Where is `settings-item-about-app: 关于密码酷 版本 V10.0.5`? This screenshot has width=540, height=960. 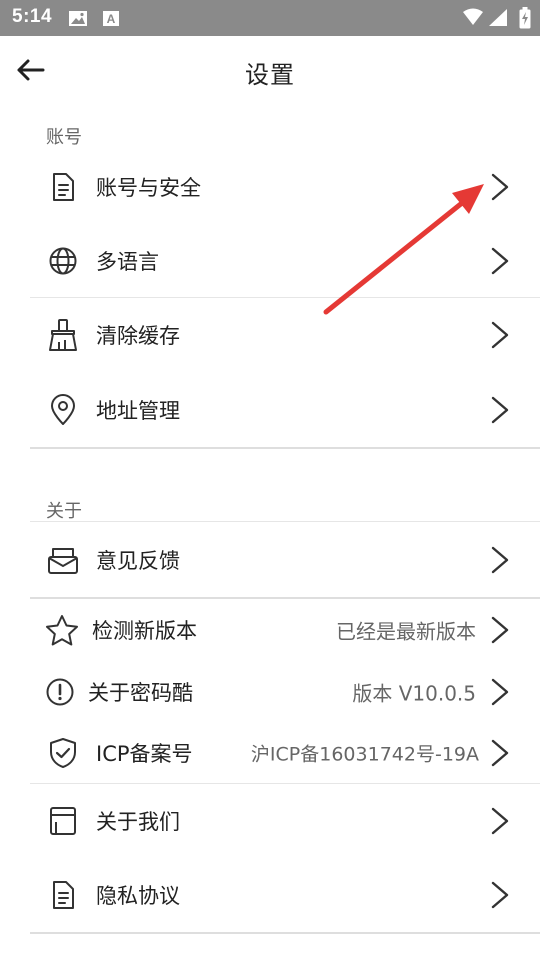 settings-item-about-app: 关于密码酷 版本 V10.0.5 is located at coordinates (270, 692).